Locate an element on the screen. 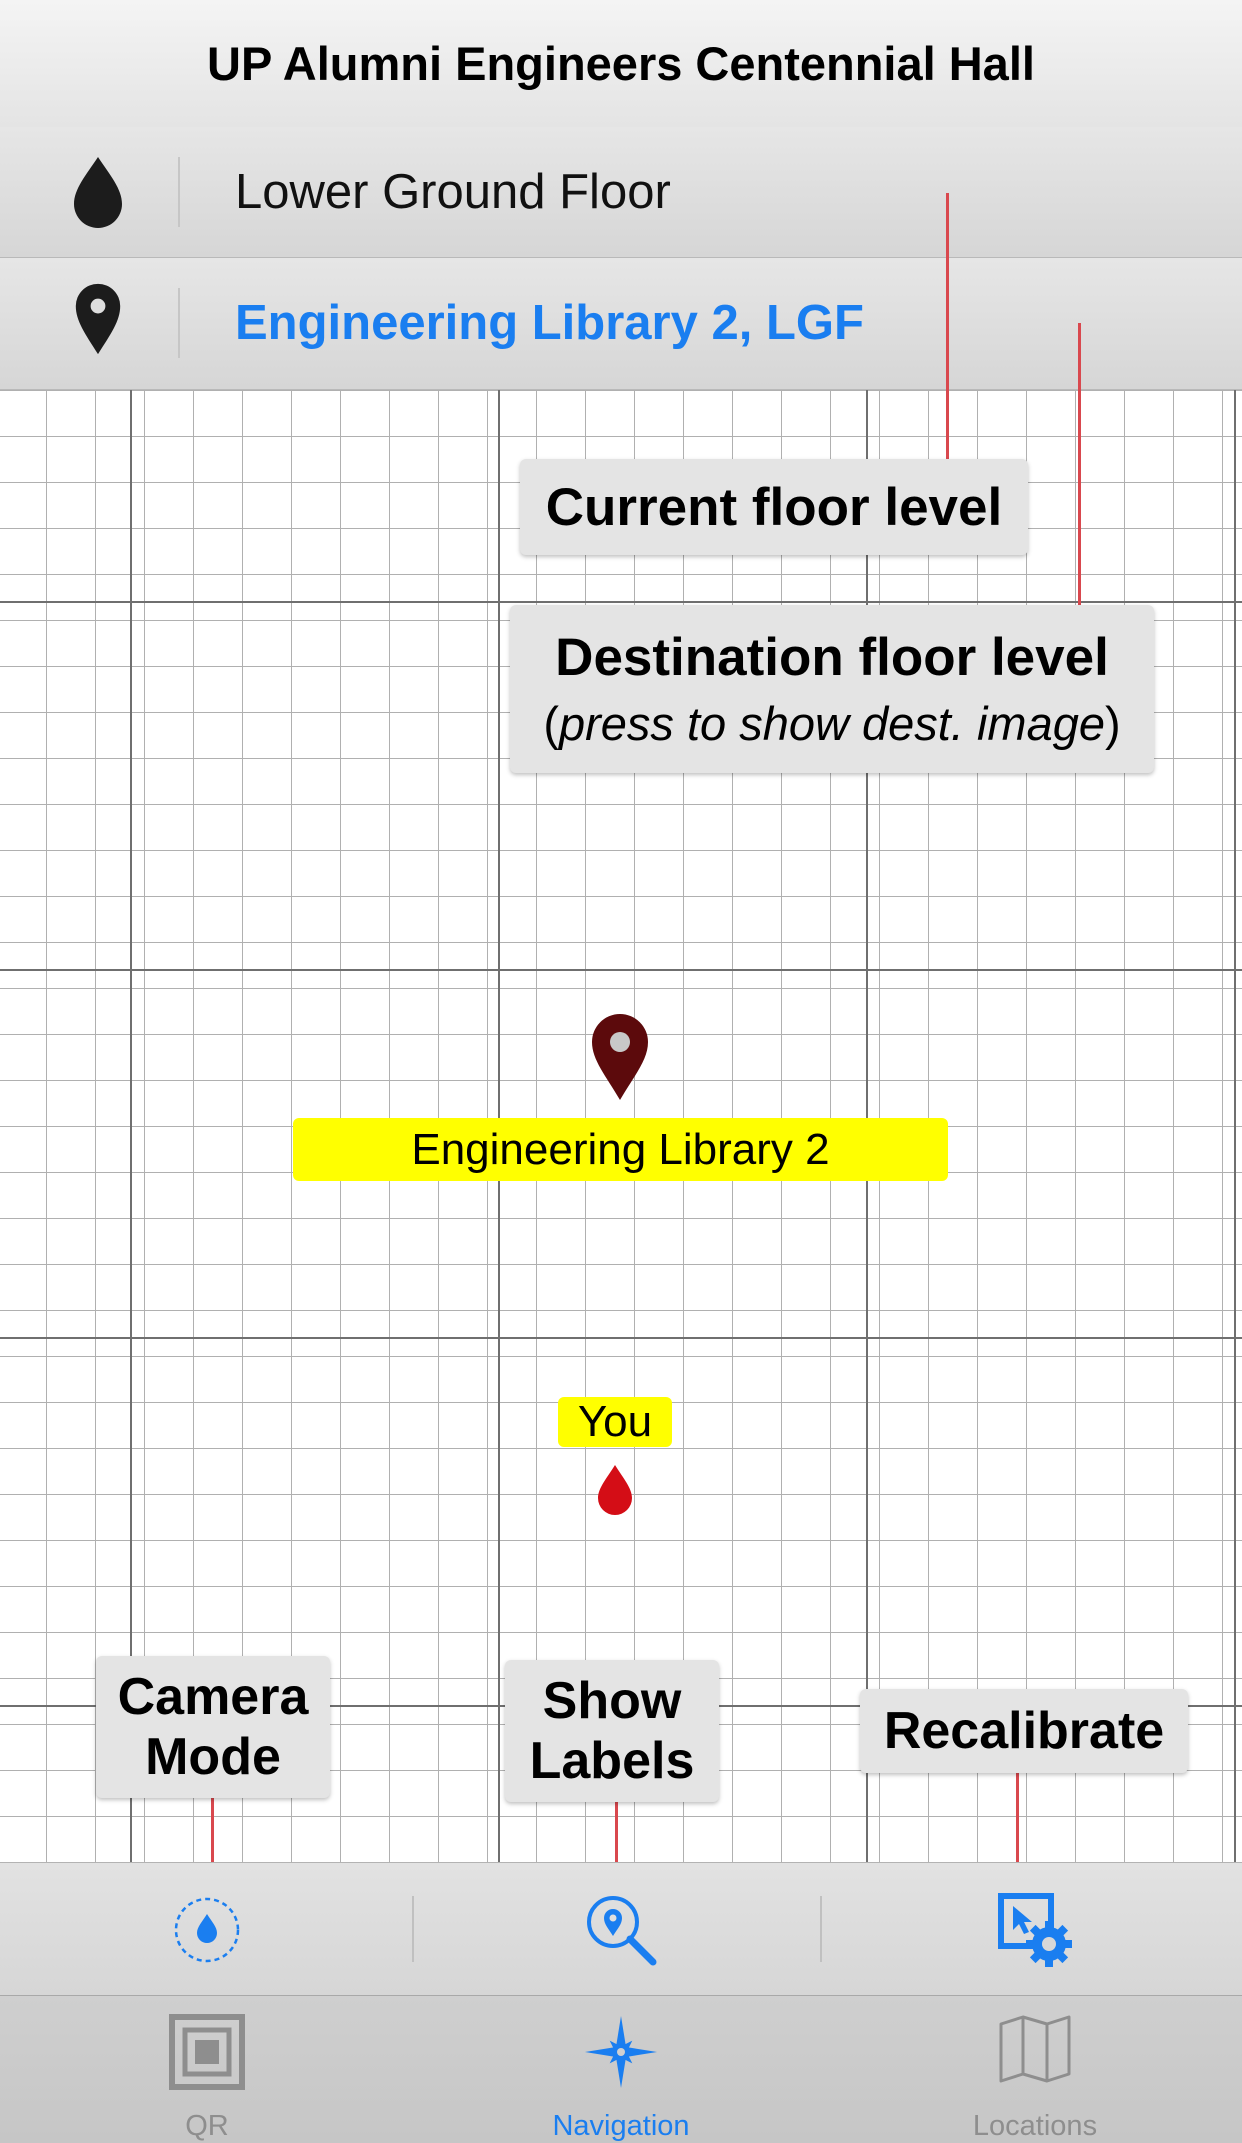  building-title-text: UP Alumni Engineers Centennial Hall is located at coordinates (621, 63).